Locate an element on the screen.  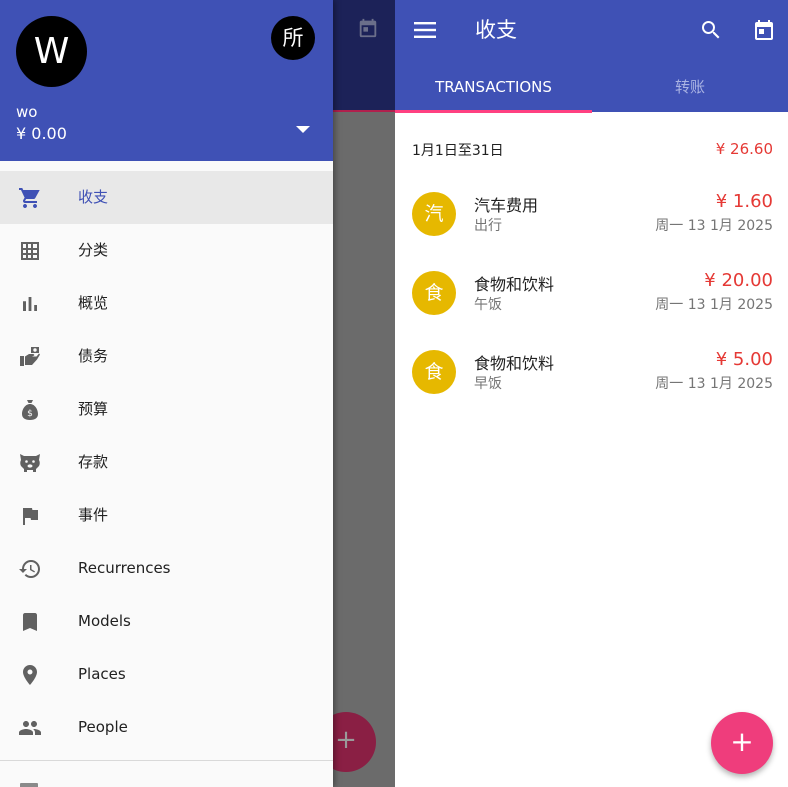
nav-item-overview: 概览 is located at coordinates (166, 303).